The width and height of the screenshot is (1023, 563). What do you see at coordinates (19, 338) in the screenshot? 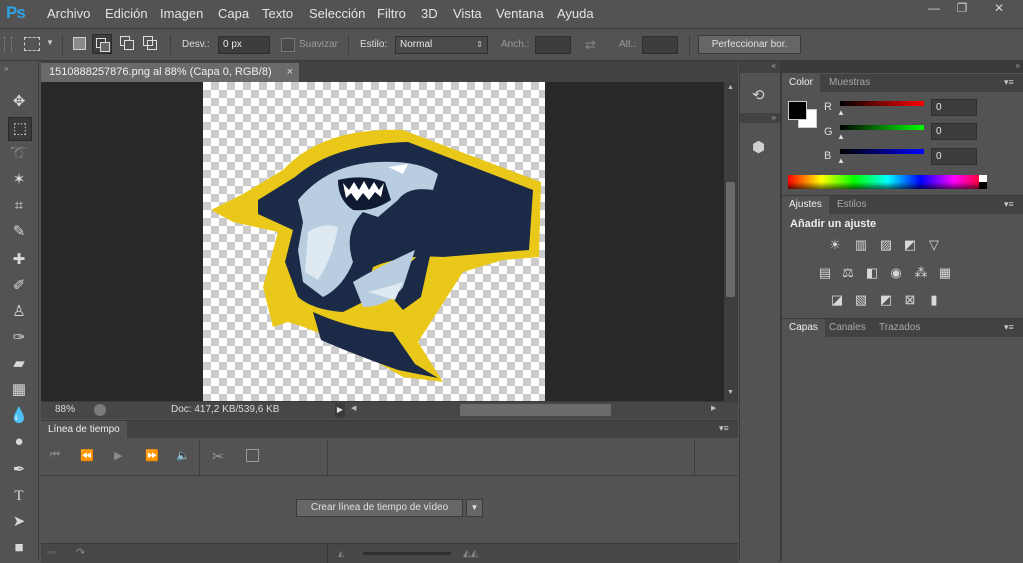
I see `history-brush-tool-icon: ✑` at bounding box center [19, 338].